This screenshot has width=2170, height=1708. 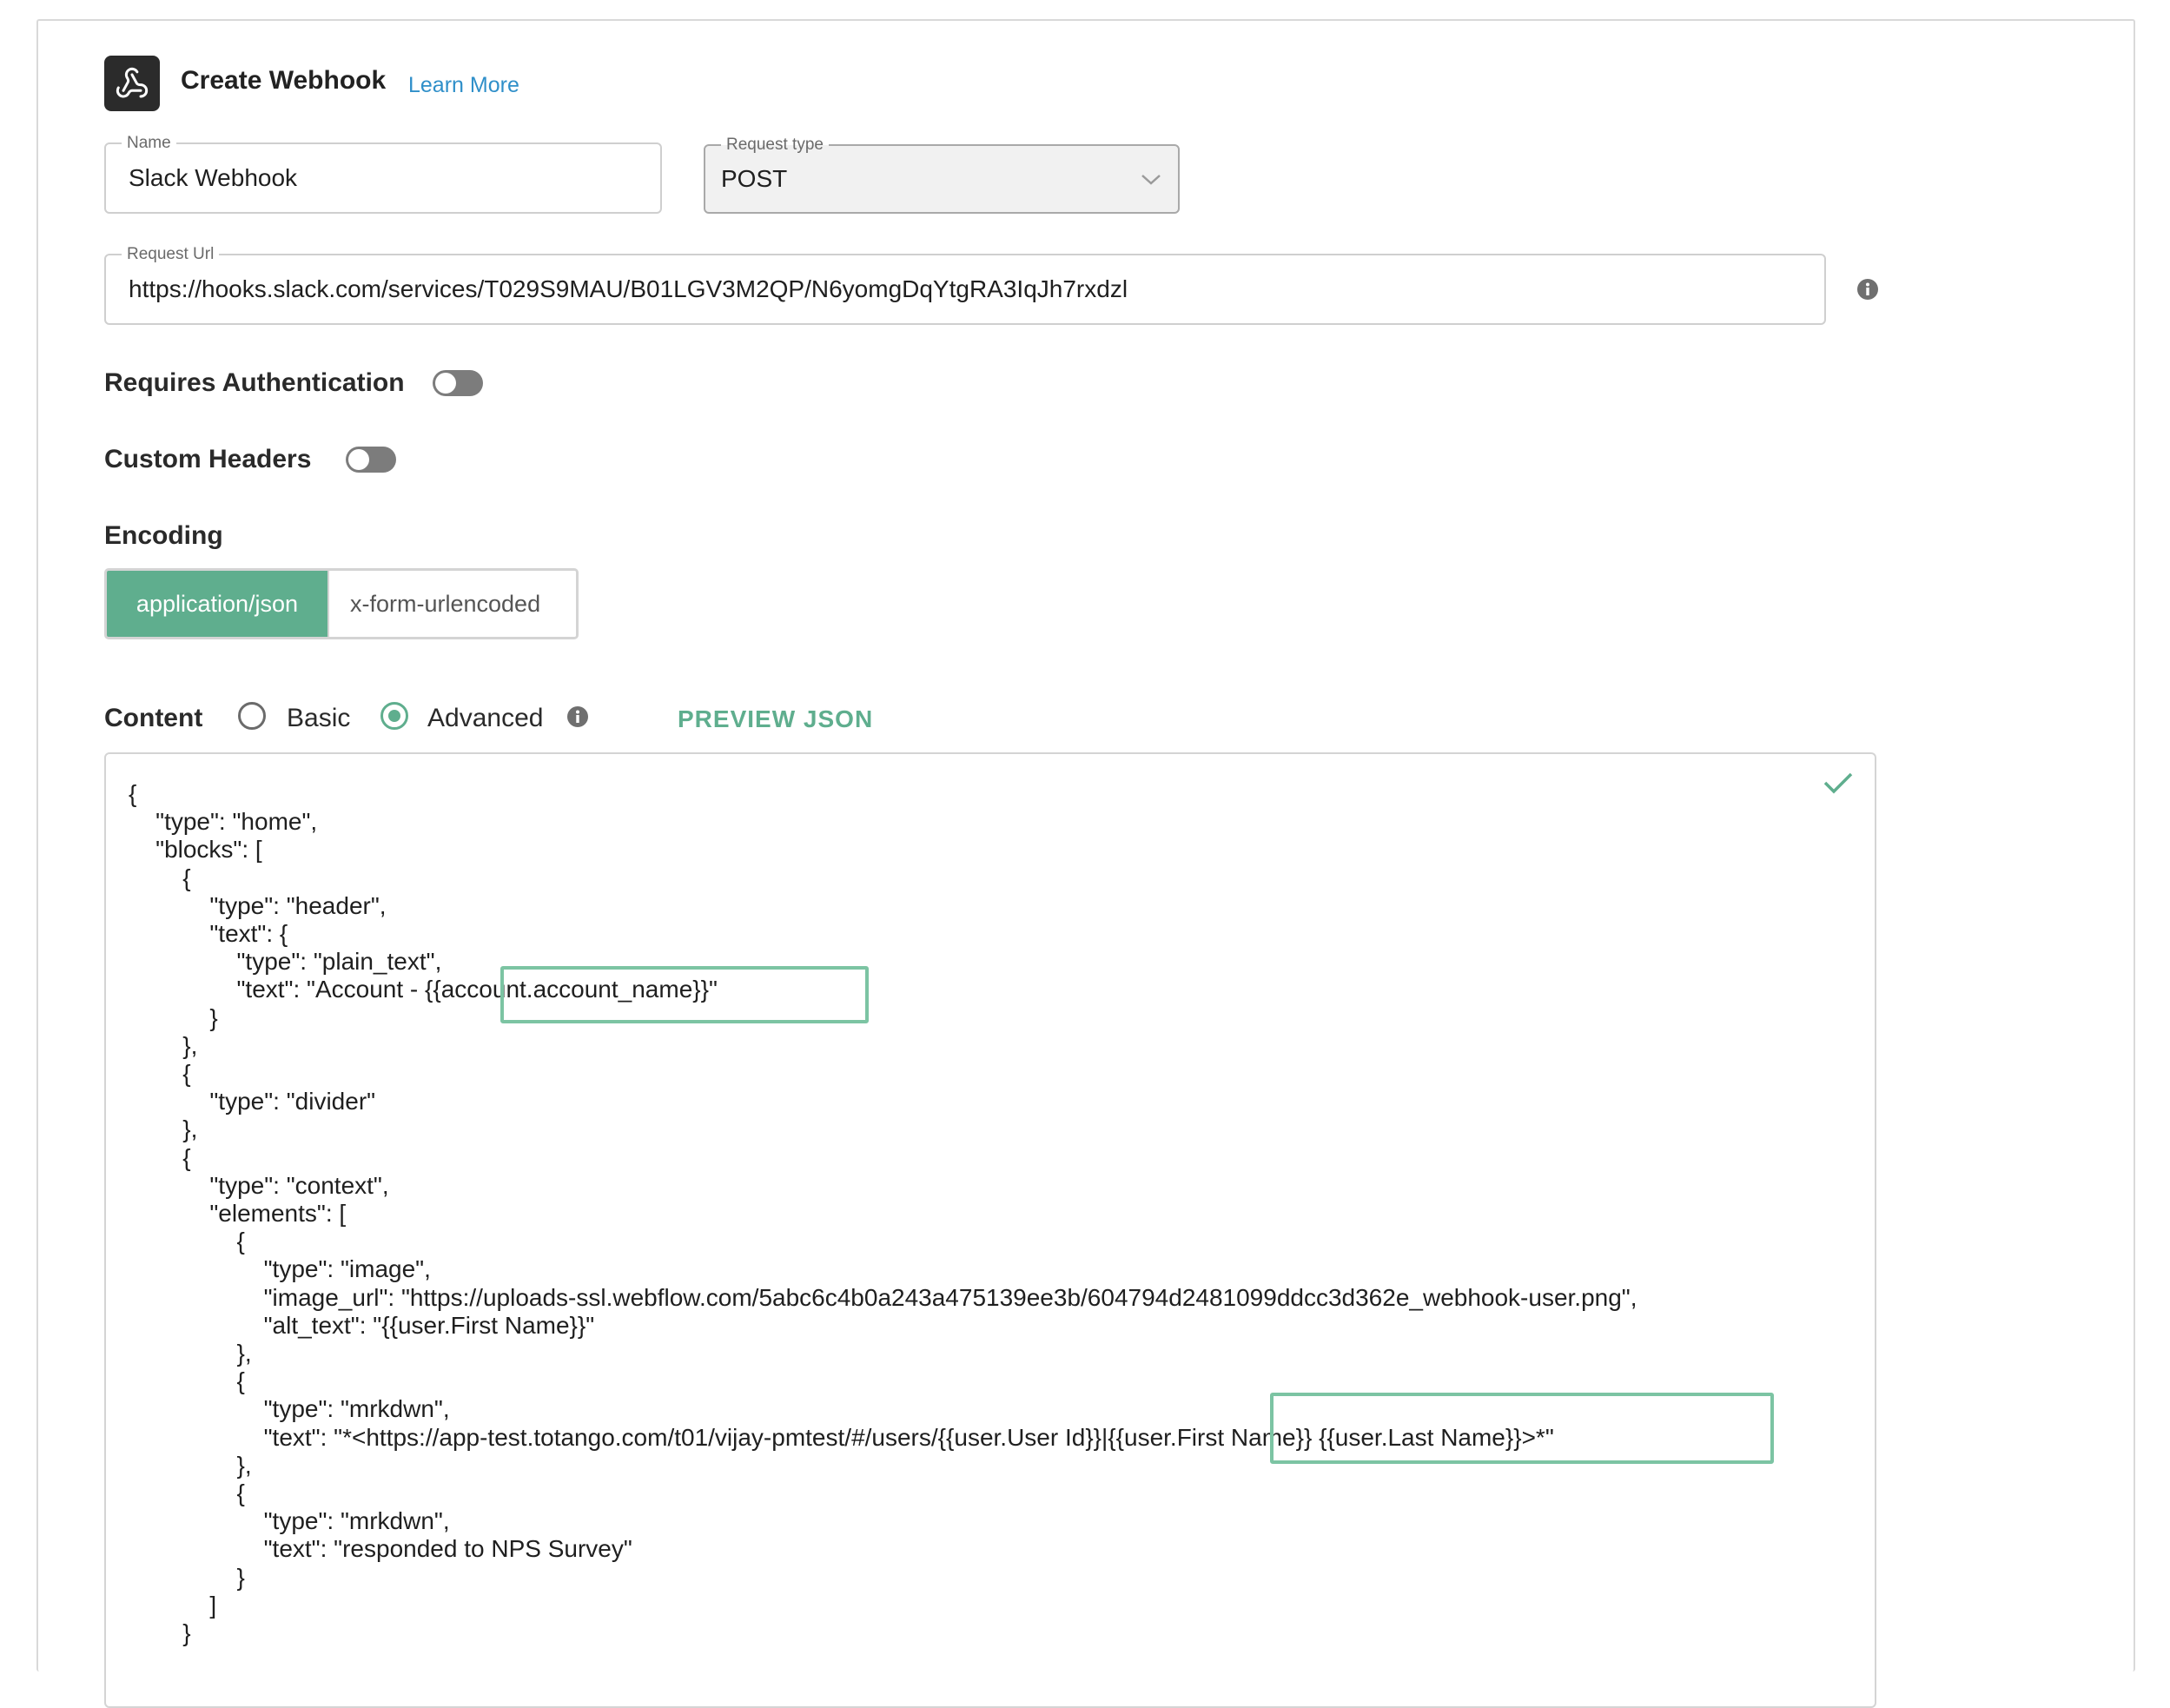 What do you see at coordinates (164, 535) in the screenshot?
I see `encoding-label: Encoding` at bounding box center [164, 535].